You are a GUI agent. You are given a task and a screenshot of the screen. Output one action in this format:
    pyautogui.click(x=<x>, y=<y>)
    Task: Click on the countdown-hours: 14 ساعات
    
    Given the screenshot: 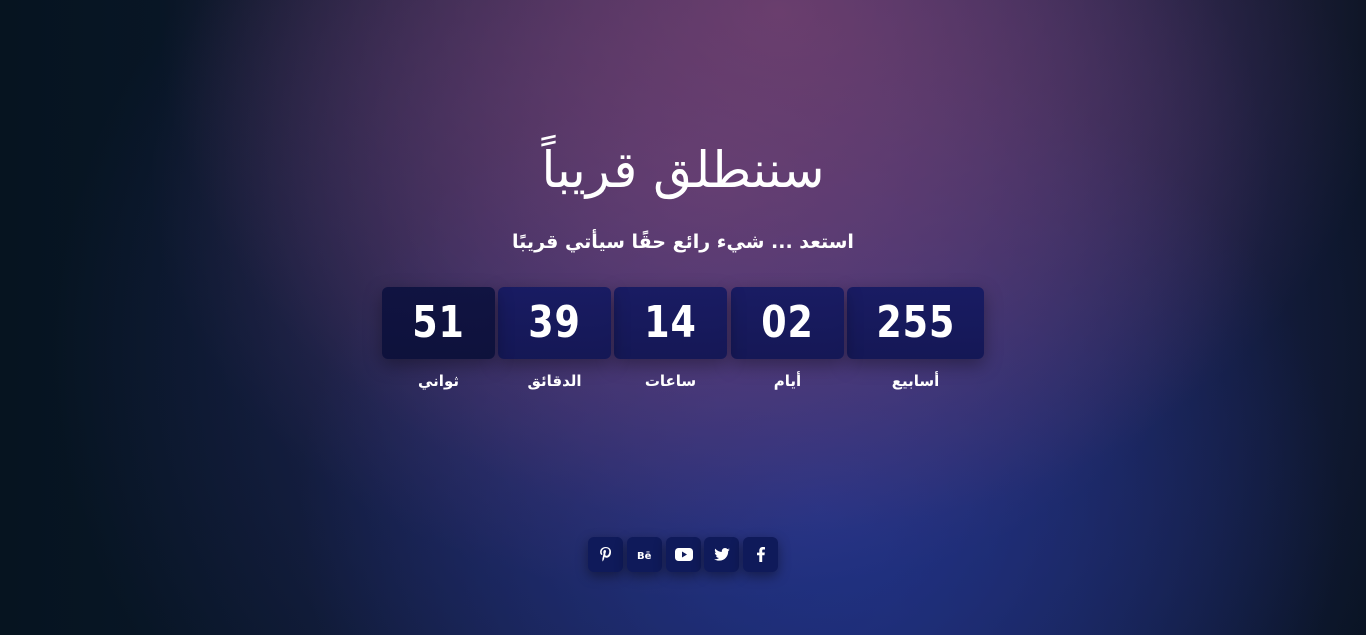 What is the action you would take?
    pyautogui.click(x=670, y=340)
    